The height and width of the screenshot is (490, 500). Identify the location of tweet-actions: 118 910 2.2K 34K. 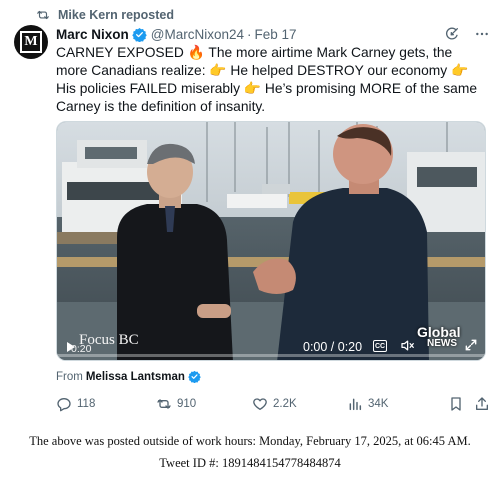
(272, 405).